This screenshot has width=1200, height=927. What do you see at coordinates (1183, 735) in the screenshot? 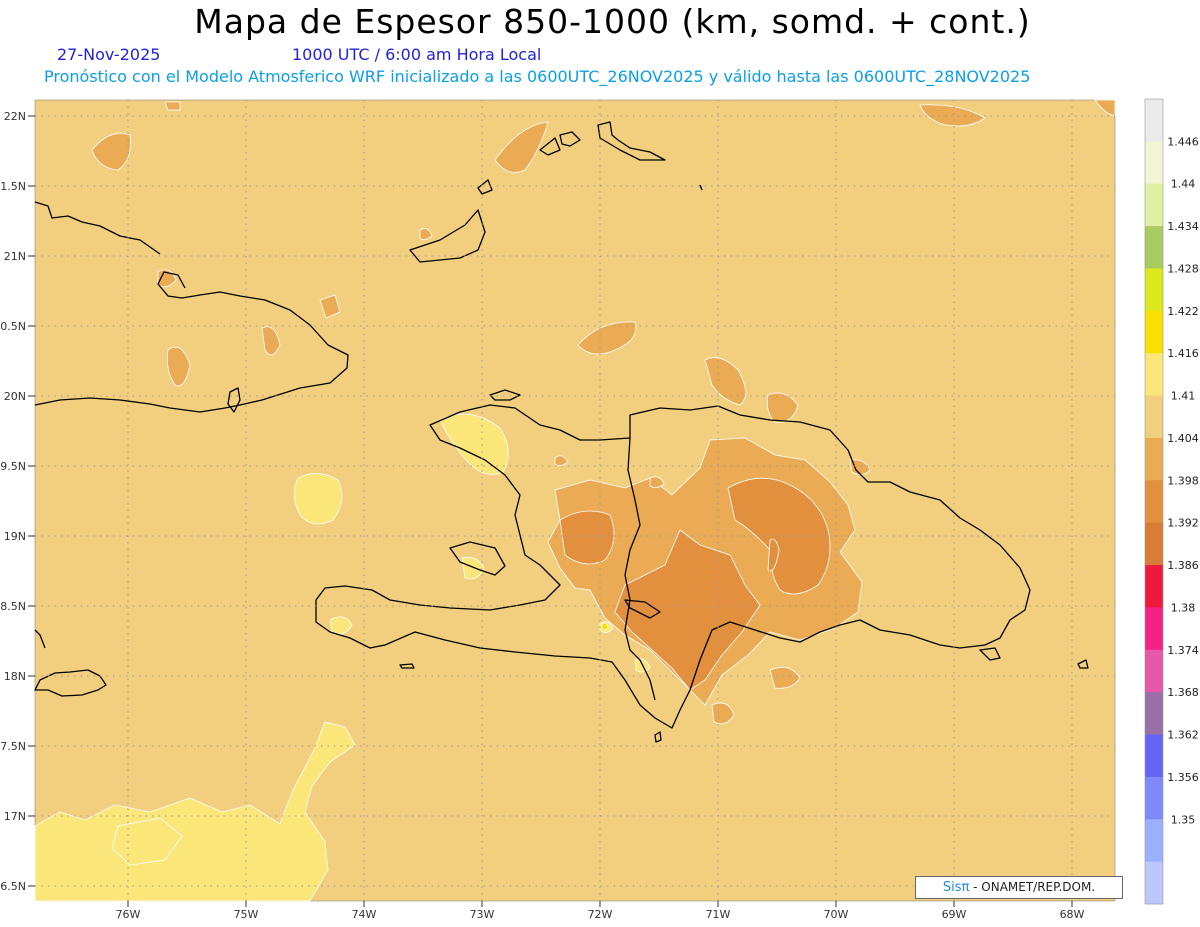
I see `colorbar-label: 1.362` at bounding box center [1183, 735].